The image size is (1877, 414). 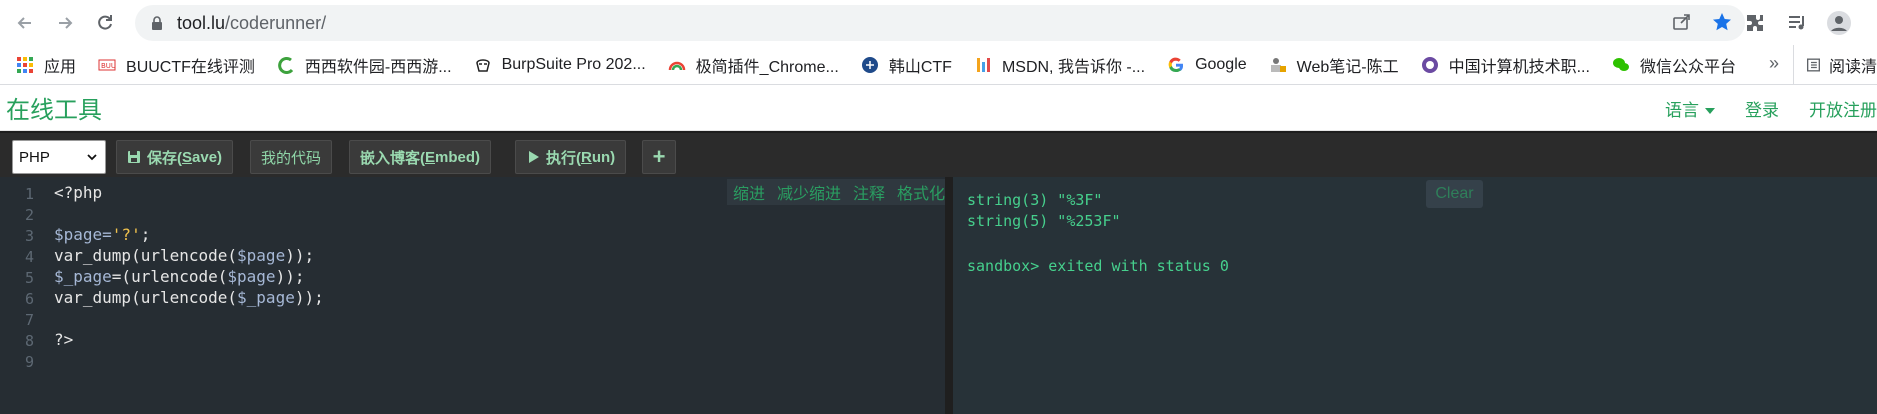 I want to click on site-header: 在线工具 语言 登录 开放注册, so click(x=938, y=108).